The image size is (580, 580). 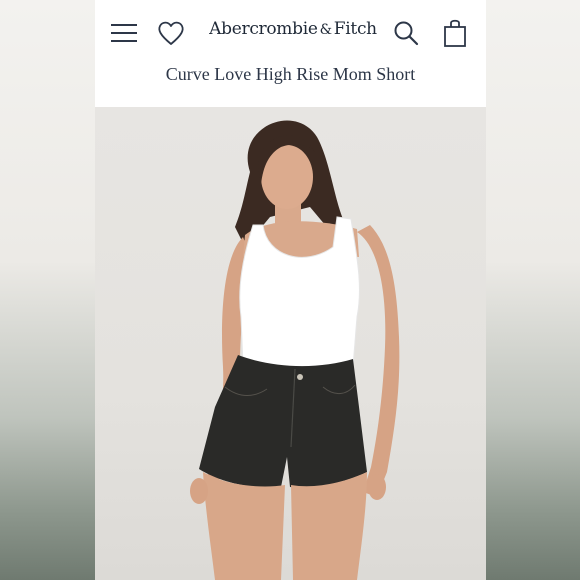 I want to click on heart-icon, so click(x=171, y=33).